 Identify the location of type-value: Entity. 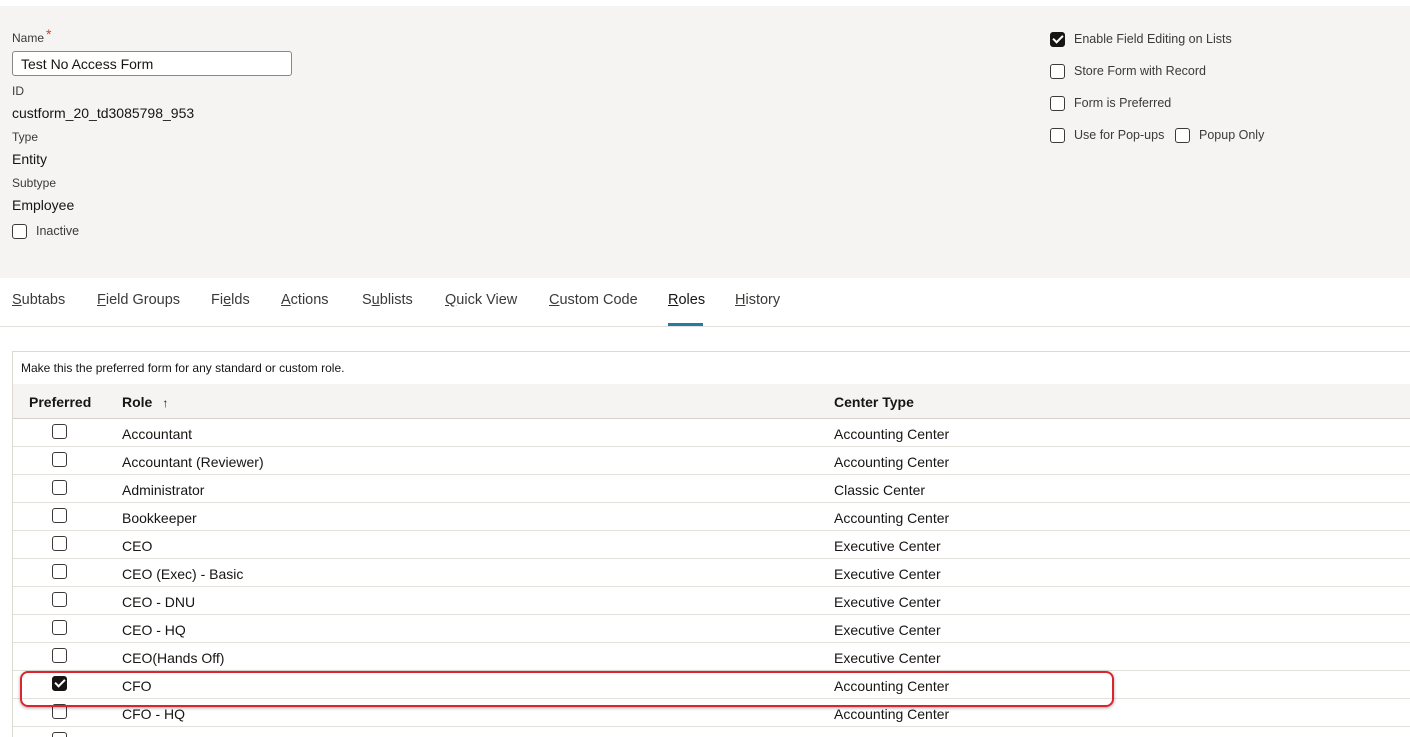
(30, 159).